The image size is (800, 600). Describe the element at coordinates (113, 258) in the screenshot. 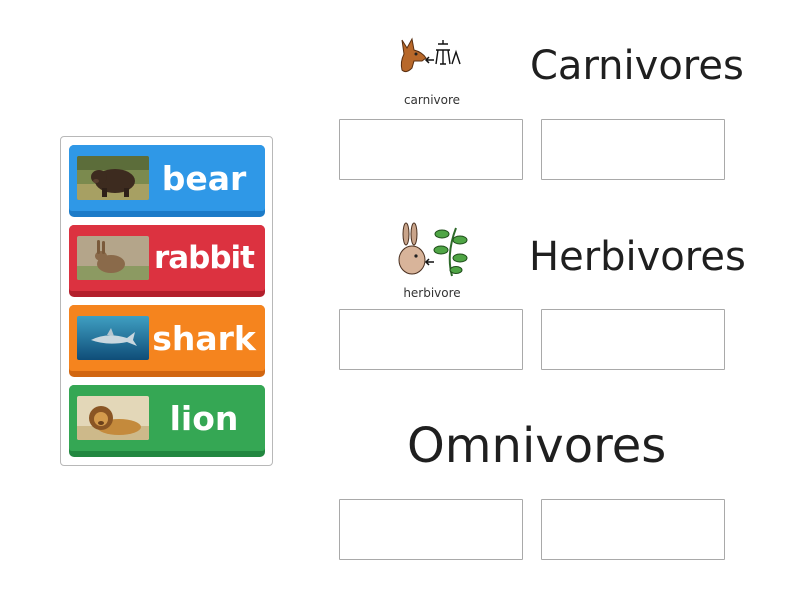

I see `rabbit-photo` at that location.